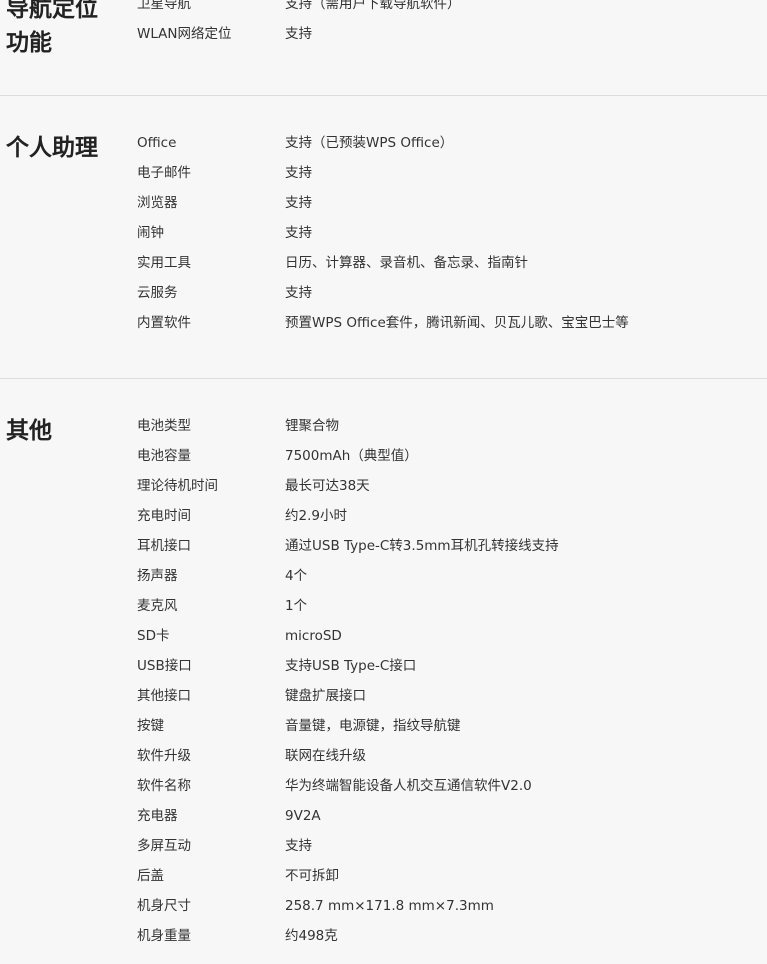 This screenshot has height=964, width=767. Describe the element at coordinates (157, 816) in the screenshot. I see `spec-label: 充电器` at that location.